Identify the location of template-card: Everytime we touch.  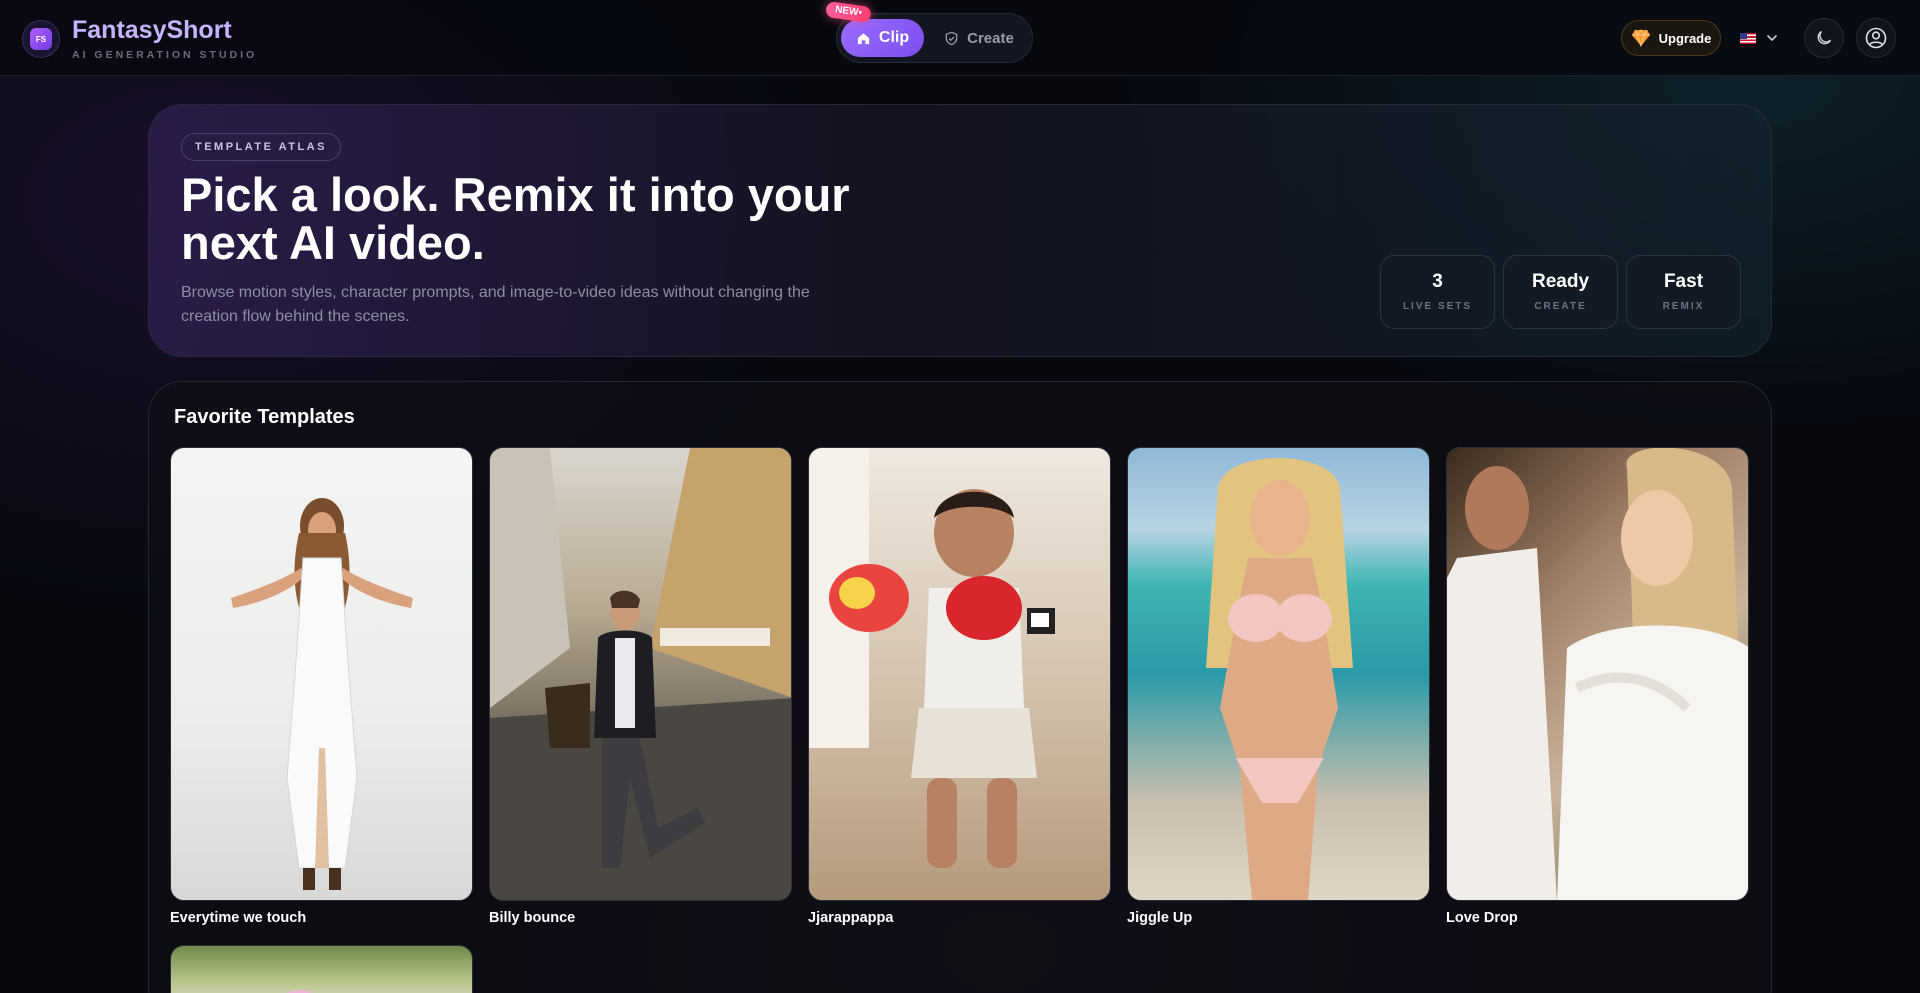
(321, 686).